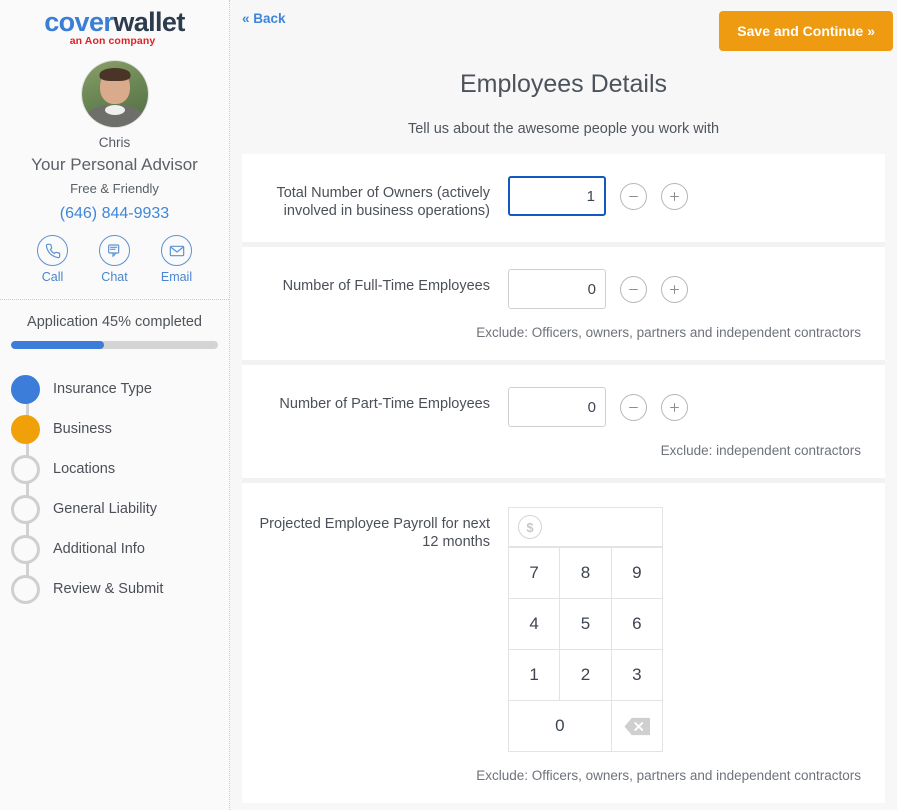 This screenshot has width=897, height=810. I want to click on bottom-bar: « Back Save and Continue », so click(563, 806).